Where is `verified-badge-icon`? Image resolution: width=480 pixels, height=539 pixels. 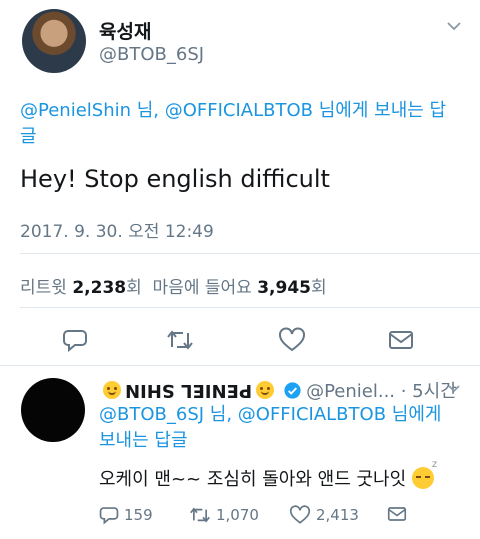 verified-badge-icon is located at coordinates (292, 390).